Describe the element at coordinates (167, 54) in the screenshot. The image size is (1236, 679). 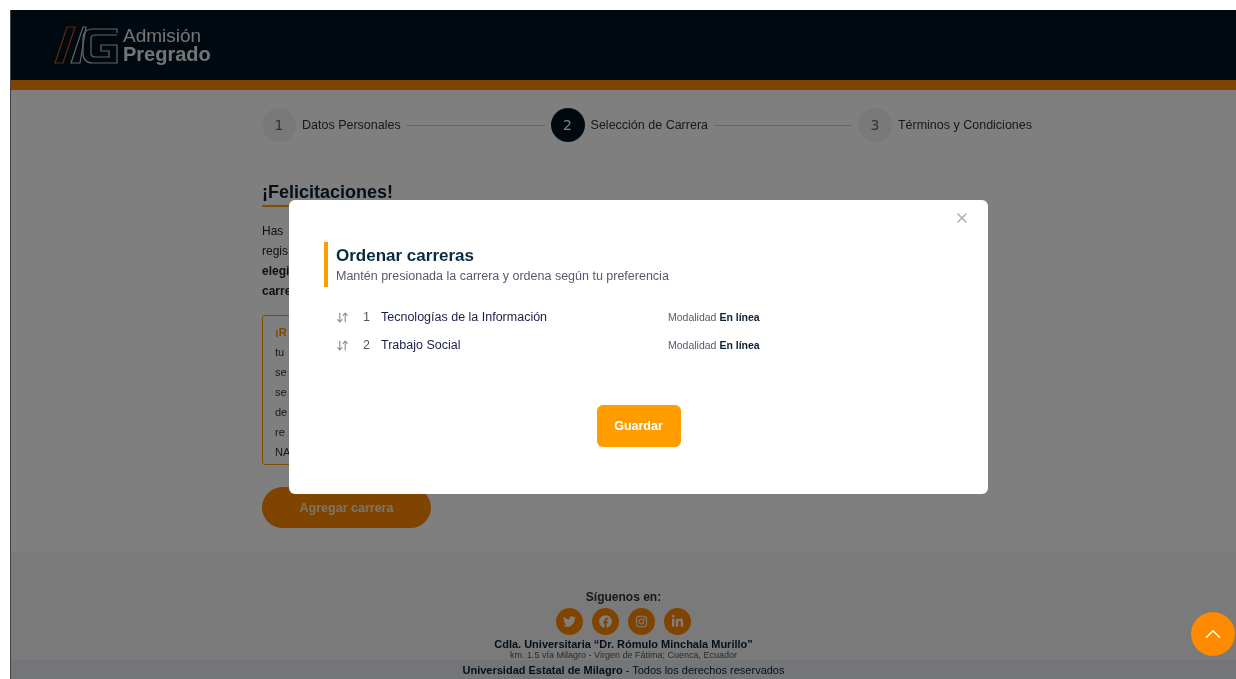
I see `logo-subtitle: Pregrado` at that location.